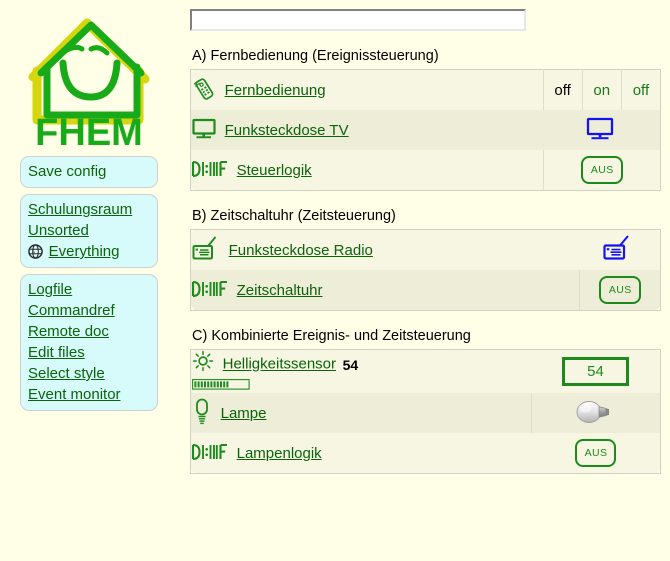 The width and height of the screenshot is (670, 561). I want to click on device-name-cell: Zeitschaltuhr, so click(384, 290).